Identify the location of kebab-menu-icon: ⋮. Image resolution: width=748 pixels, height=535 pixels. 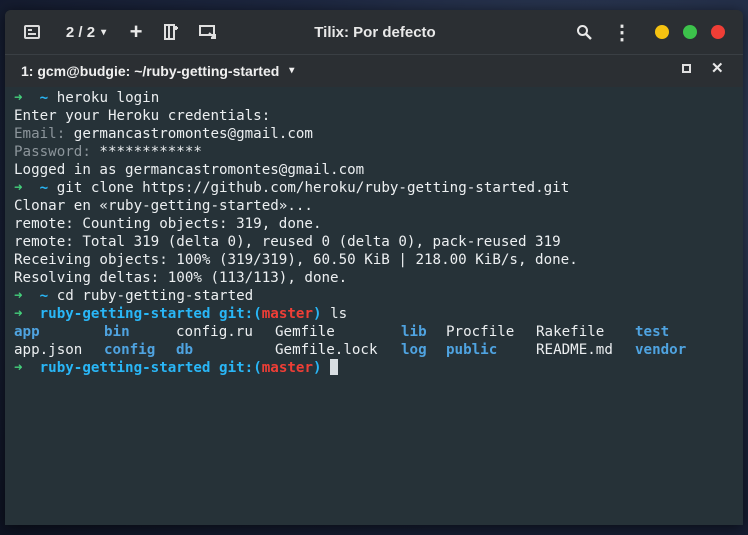
(622, 32).